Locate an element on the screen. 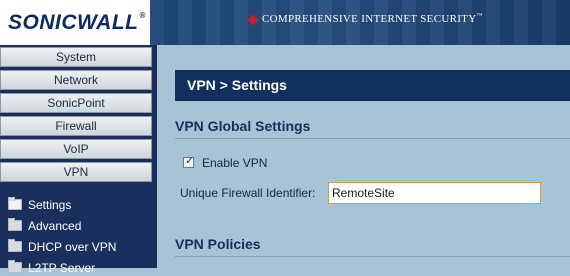 The width and height of the screenshot is (570, 276). nav-button-network: Network is located at coordinates (76, 80).